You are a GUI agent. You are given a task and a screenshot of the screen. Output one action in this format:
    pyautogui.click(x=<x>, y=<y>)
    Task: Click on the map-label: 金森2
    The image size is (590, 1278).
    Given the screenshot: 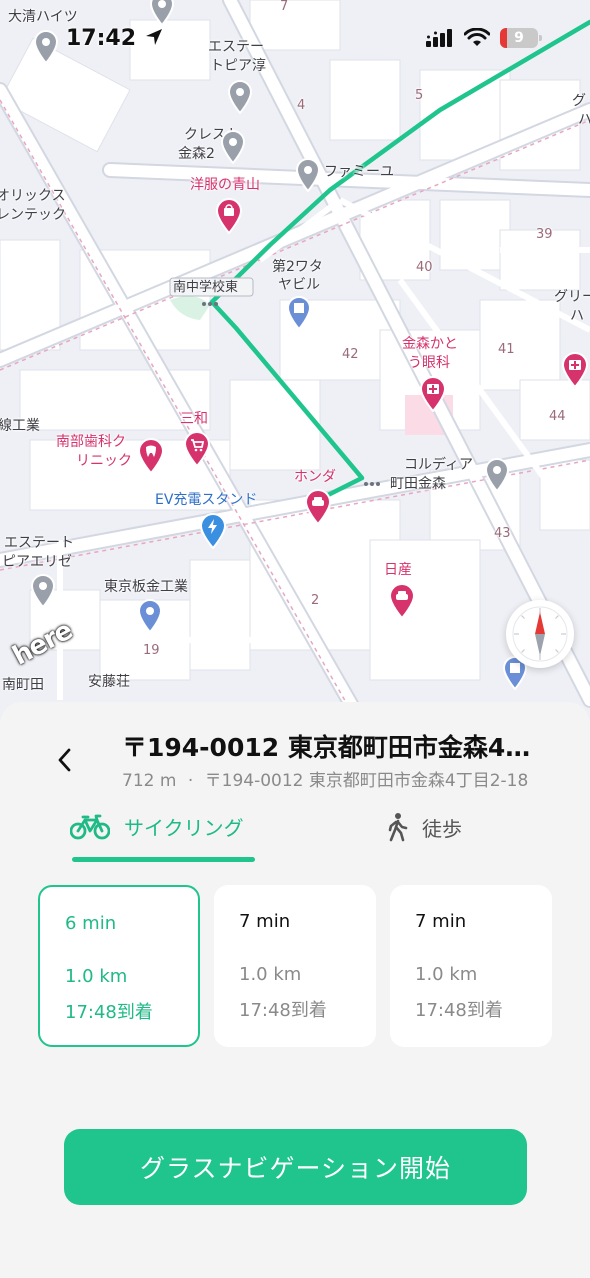 What is the action you would take?
    pyautogui.click(x=196, y=154)
    